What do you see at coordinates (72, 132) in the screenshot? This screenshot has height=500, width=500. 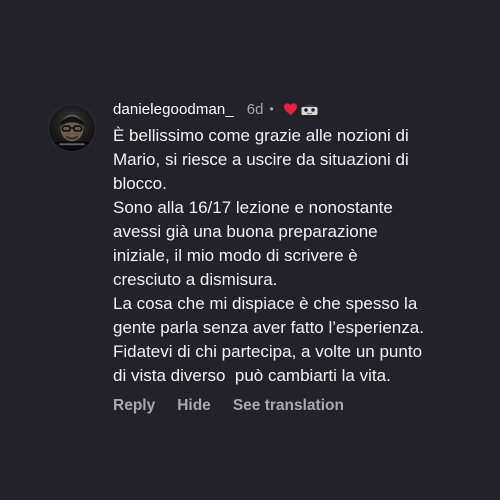 I see `profile-photo-icon` at bounding box center [72, 132].